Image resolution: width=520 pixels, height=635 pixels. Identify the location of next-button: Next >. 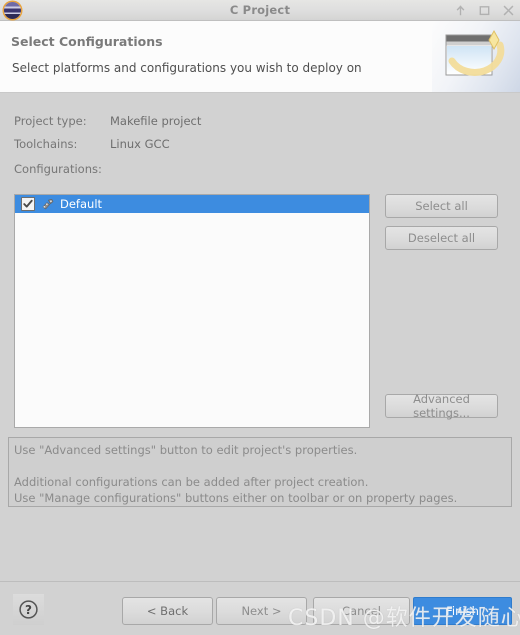
(261, 611).